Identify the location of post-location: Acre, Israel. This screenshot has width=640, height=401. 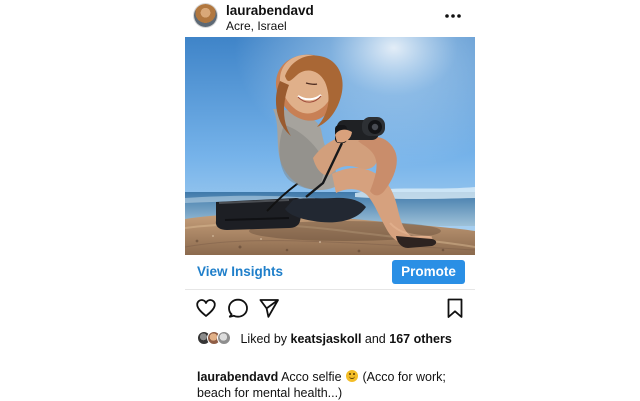
(256, 26).